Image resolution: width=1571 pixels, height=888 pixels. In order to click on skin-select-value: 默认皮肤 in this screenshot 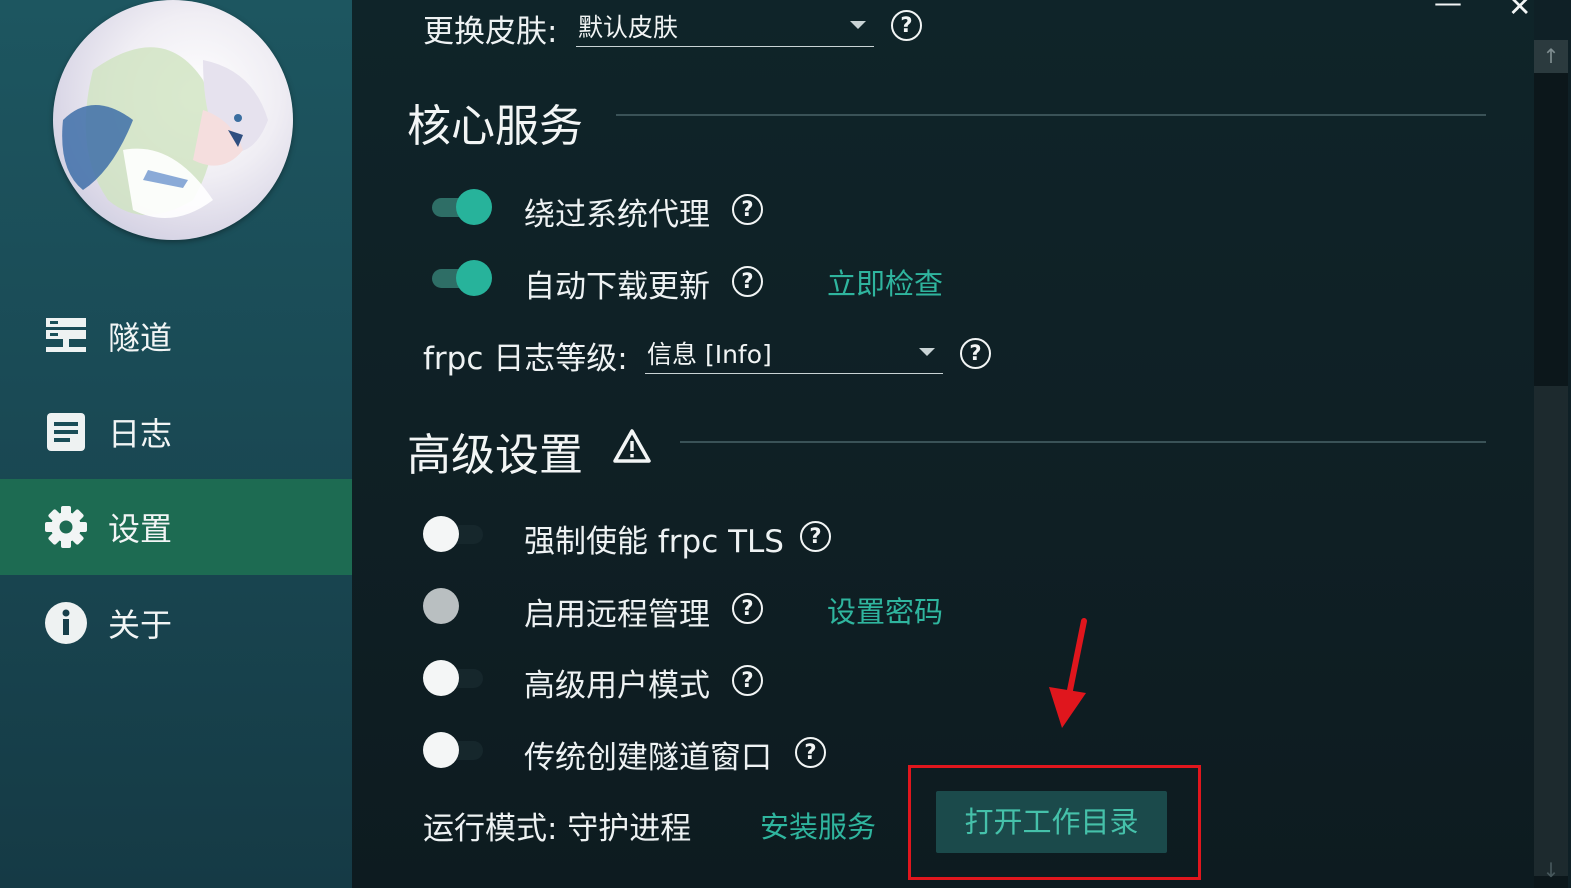, I will do `click(628, 27)`.